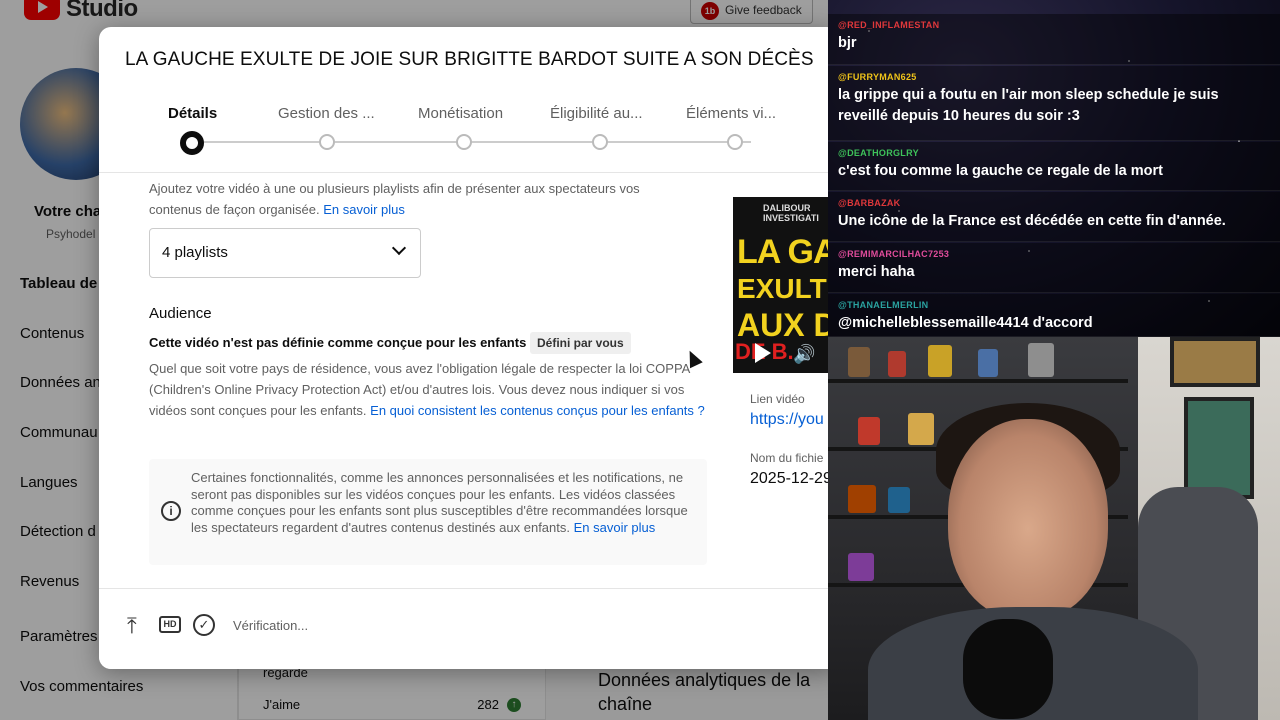 The image size is (1280, 720). I want to click on playlist-selected-value: 4 playlists, so click(195, 252).